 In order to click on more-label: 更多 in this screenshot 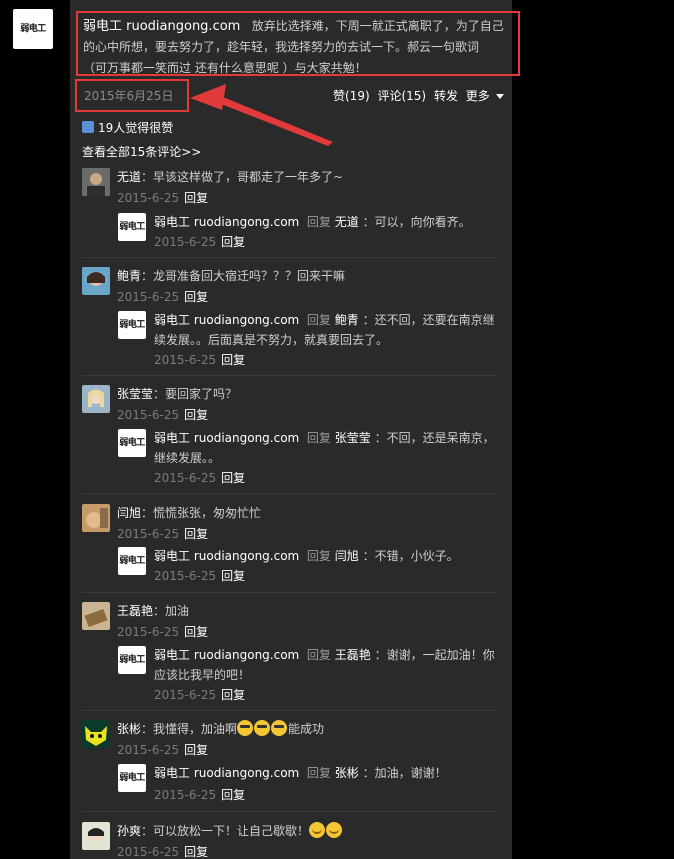, I will do `click(477, 96)`.